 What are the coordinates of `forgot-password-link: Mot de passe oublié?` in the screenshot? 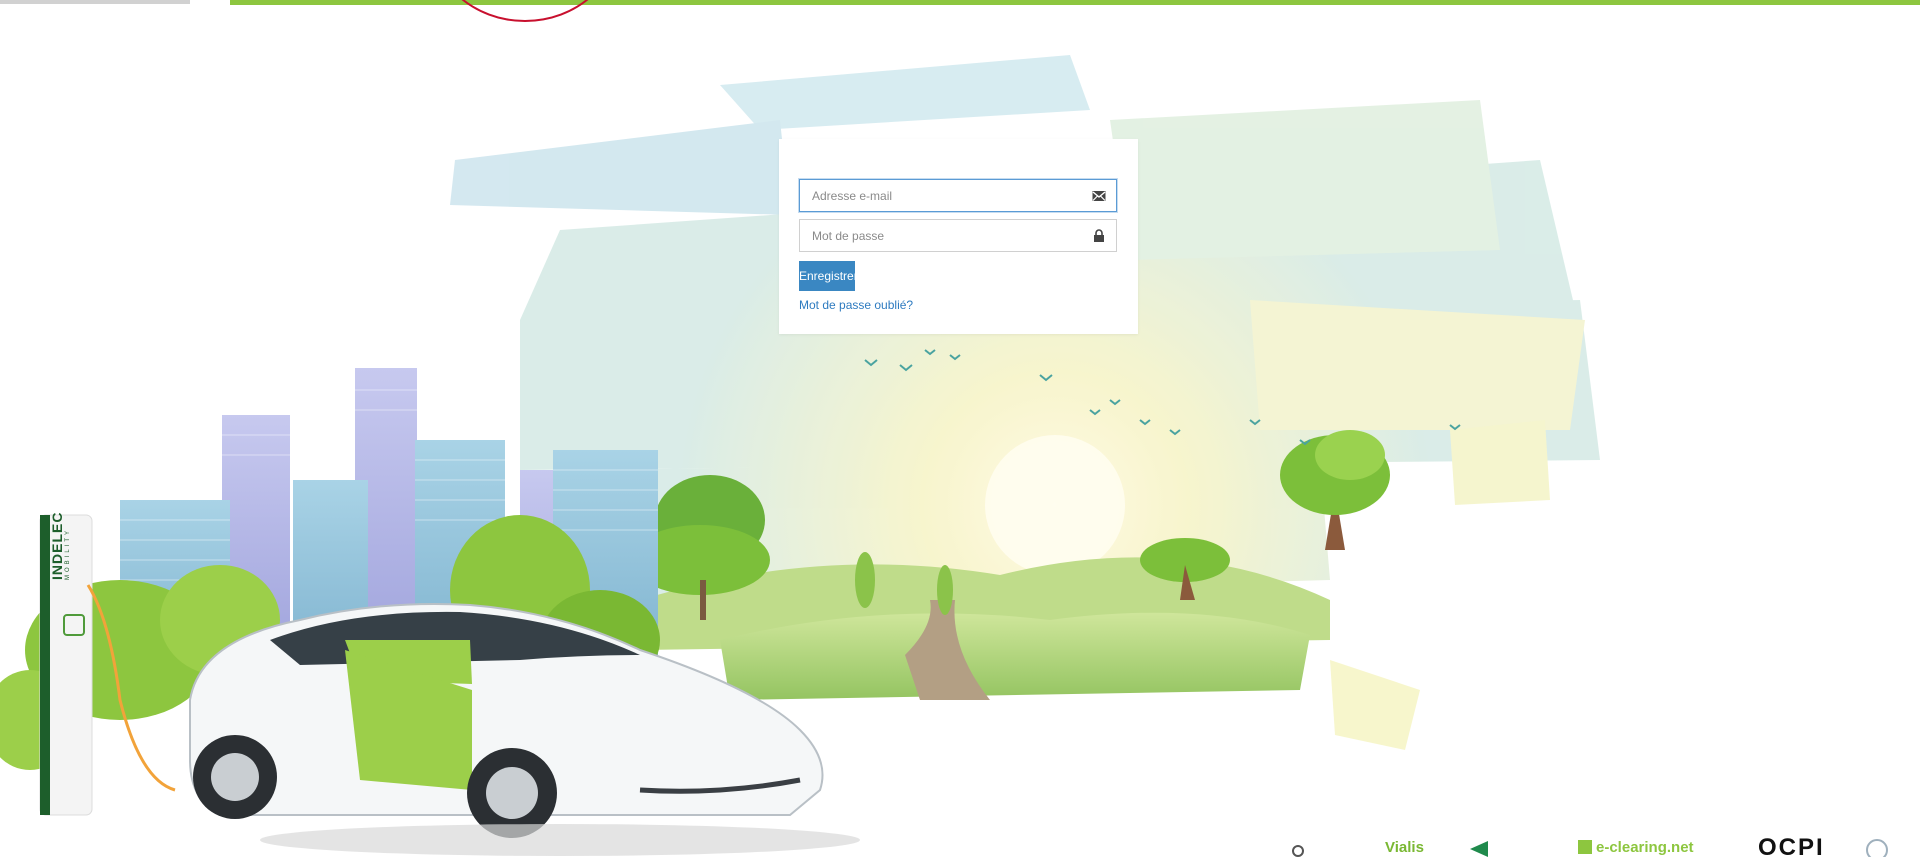 It's located at (856, 305).